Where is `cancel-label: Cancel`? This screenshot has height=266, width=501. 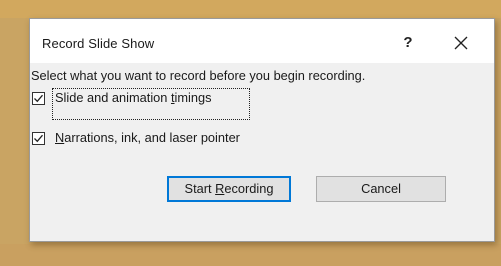 cancel-label: Cancel is located at coordinates (381, 188).